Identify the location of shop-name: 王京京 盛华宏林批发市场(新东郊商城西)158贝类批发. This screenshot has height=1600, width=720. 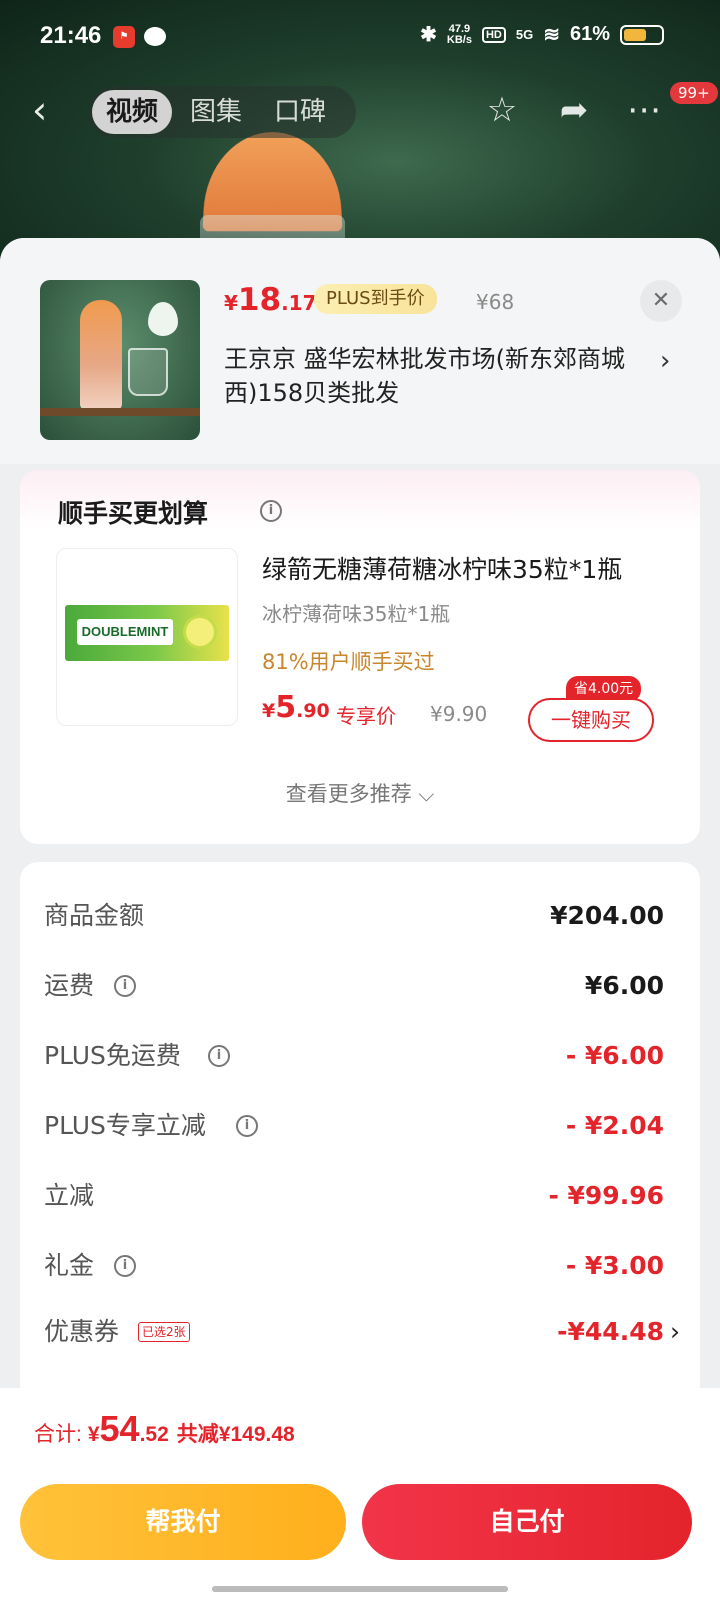
(434, 376).